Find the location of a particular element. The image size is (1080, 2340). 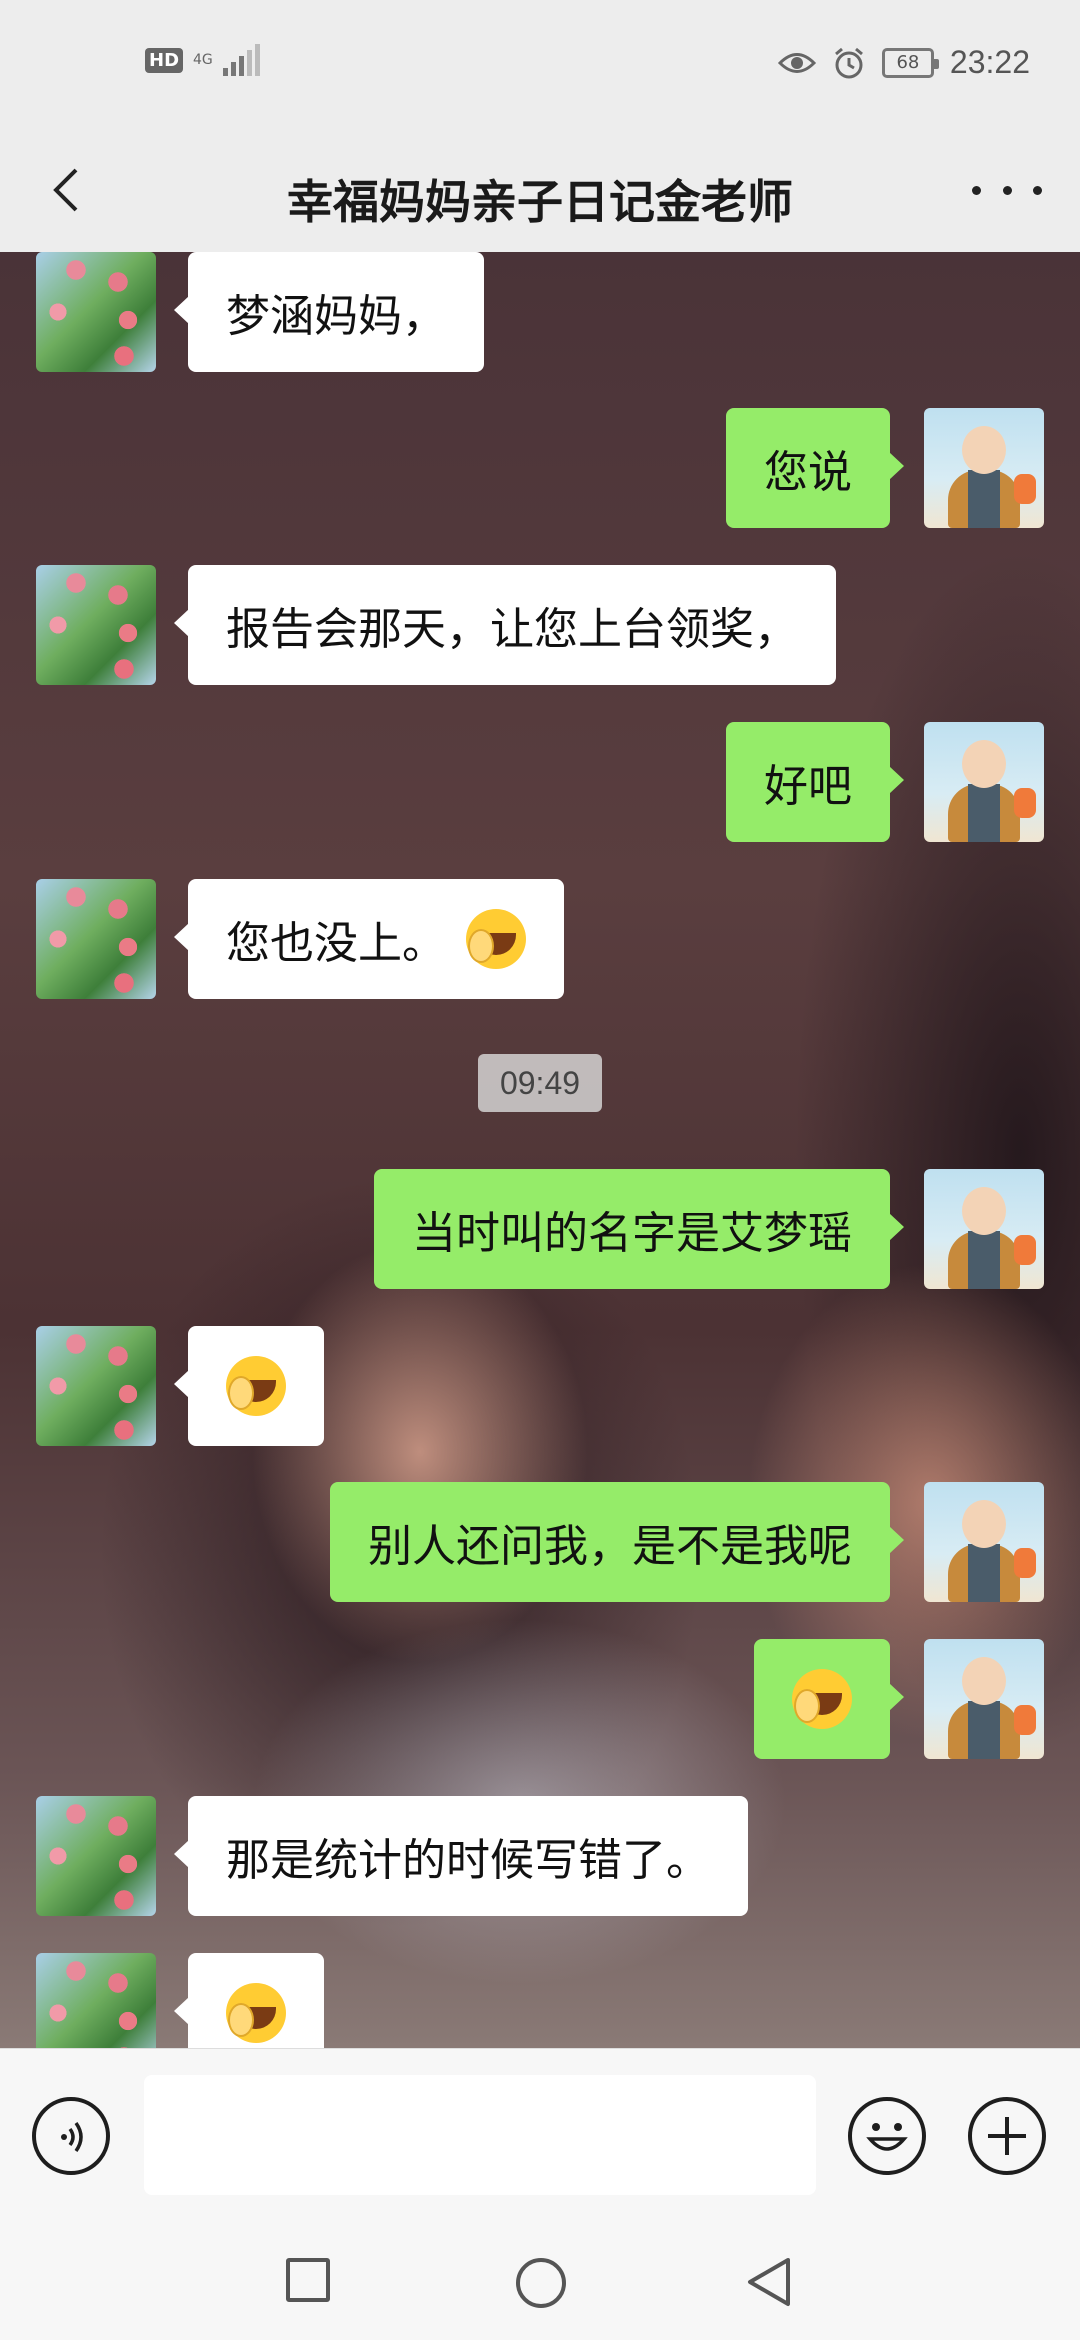

message-row-outgoing: 您说 is located at coordinates (540, 468).